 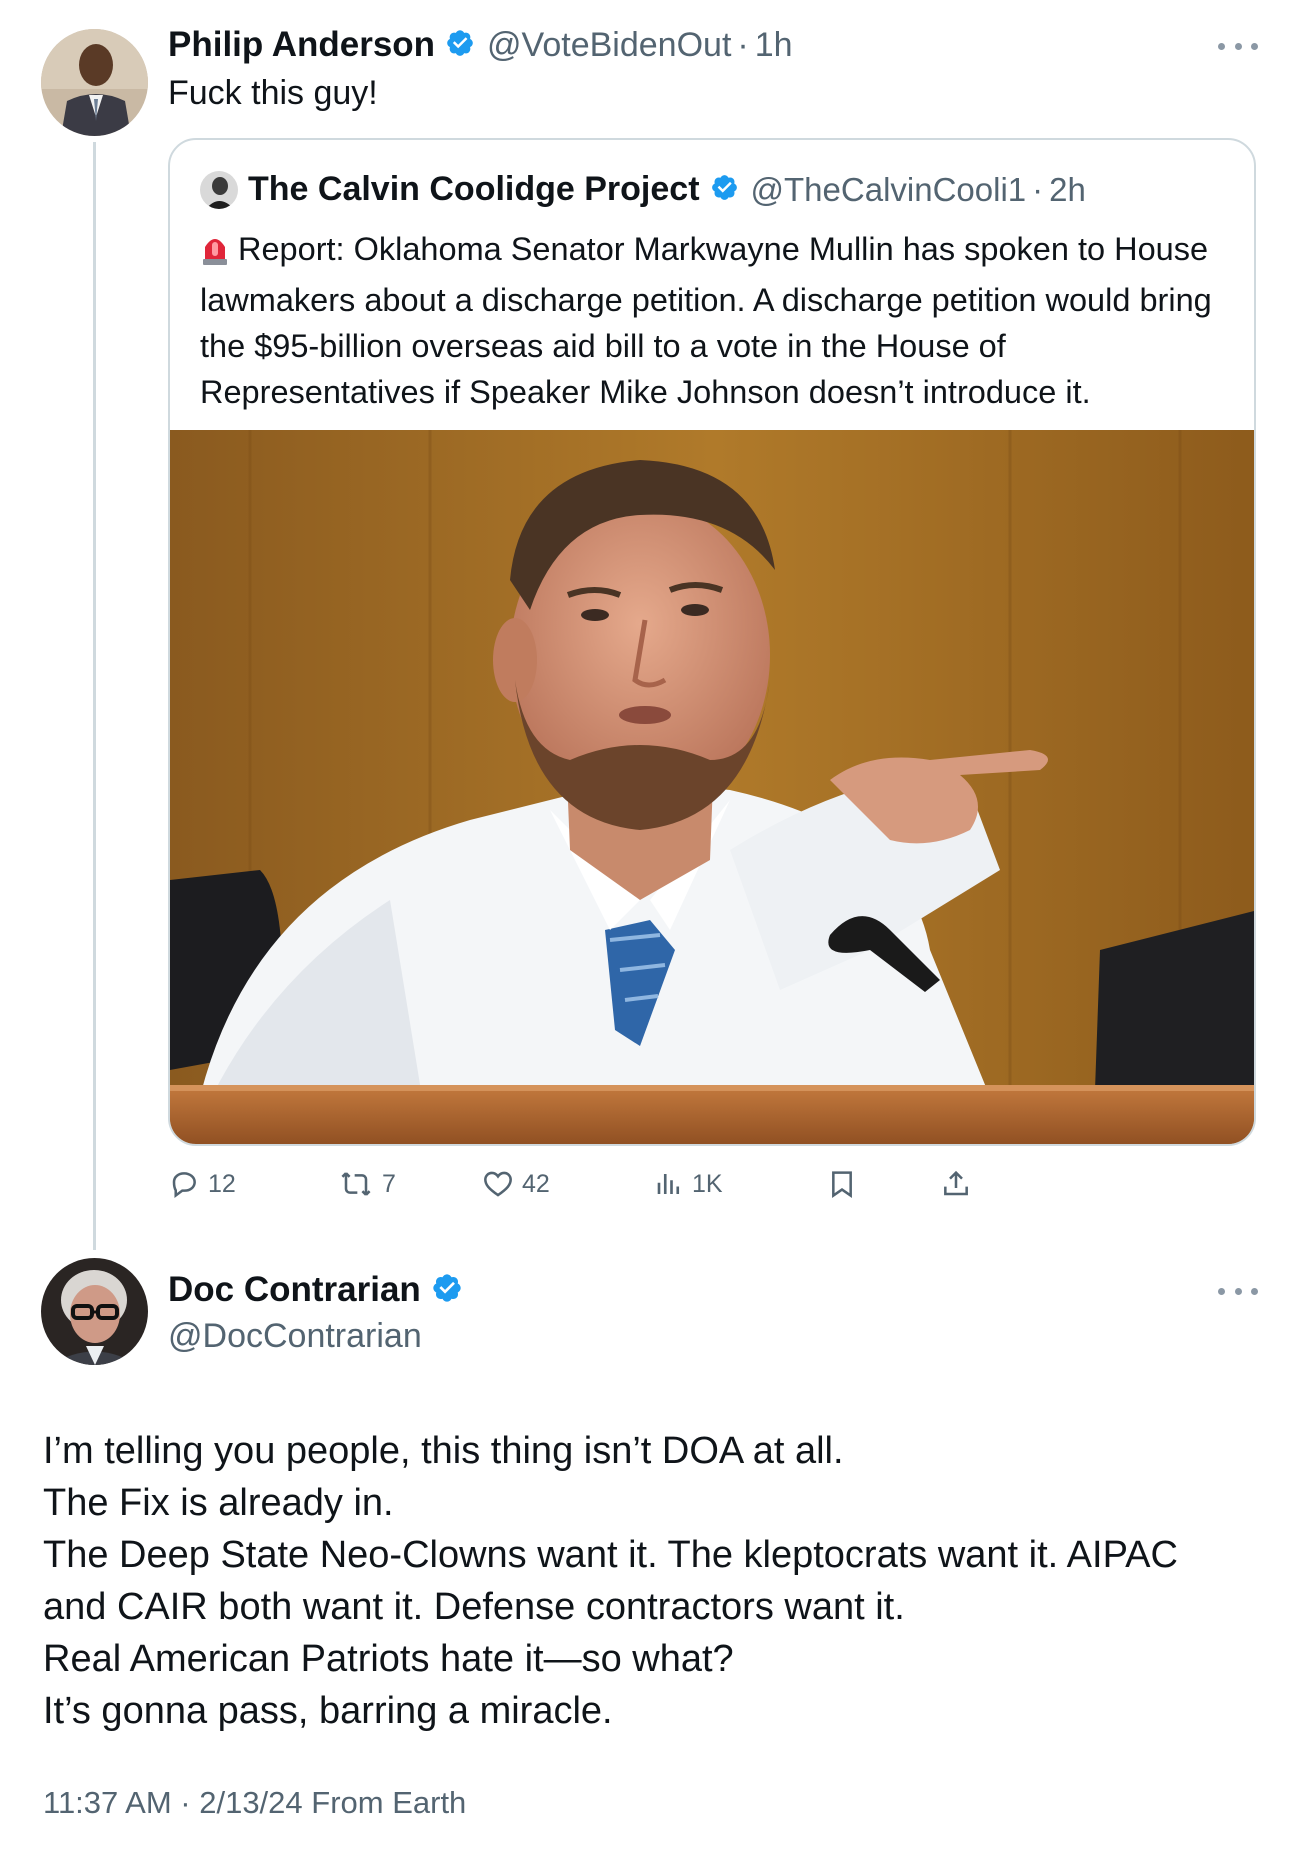 I want to click on views-count: 1K, so click(x=707, y=1183).